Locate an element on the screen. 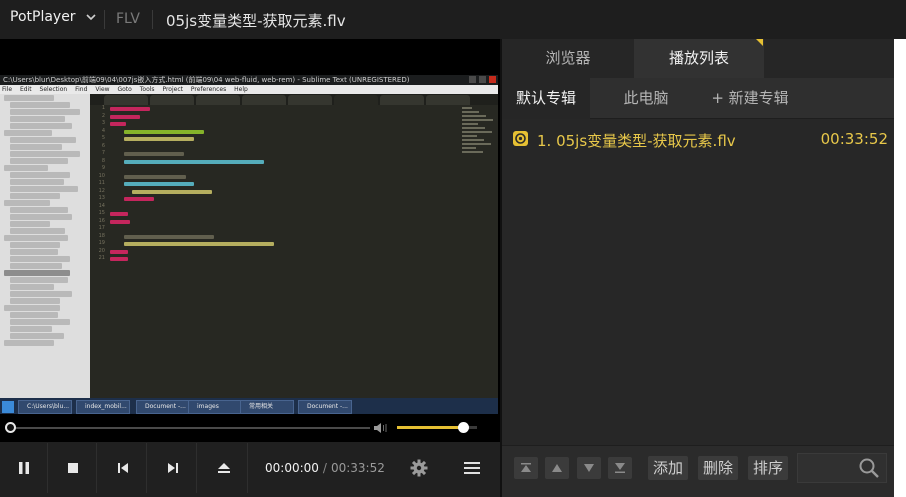 Image resolution: width=906 pixels, height=497 pixels. move-up-button is located at coordinates (557, 468).